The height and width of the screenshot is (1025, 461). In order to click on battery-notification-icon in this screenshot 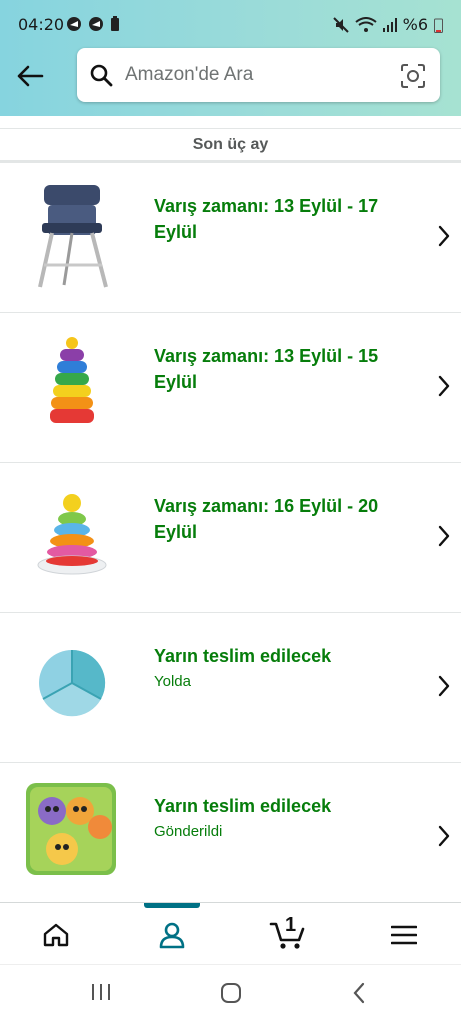, I will do `click(115, 23)`.